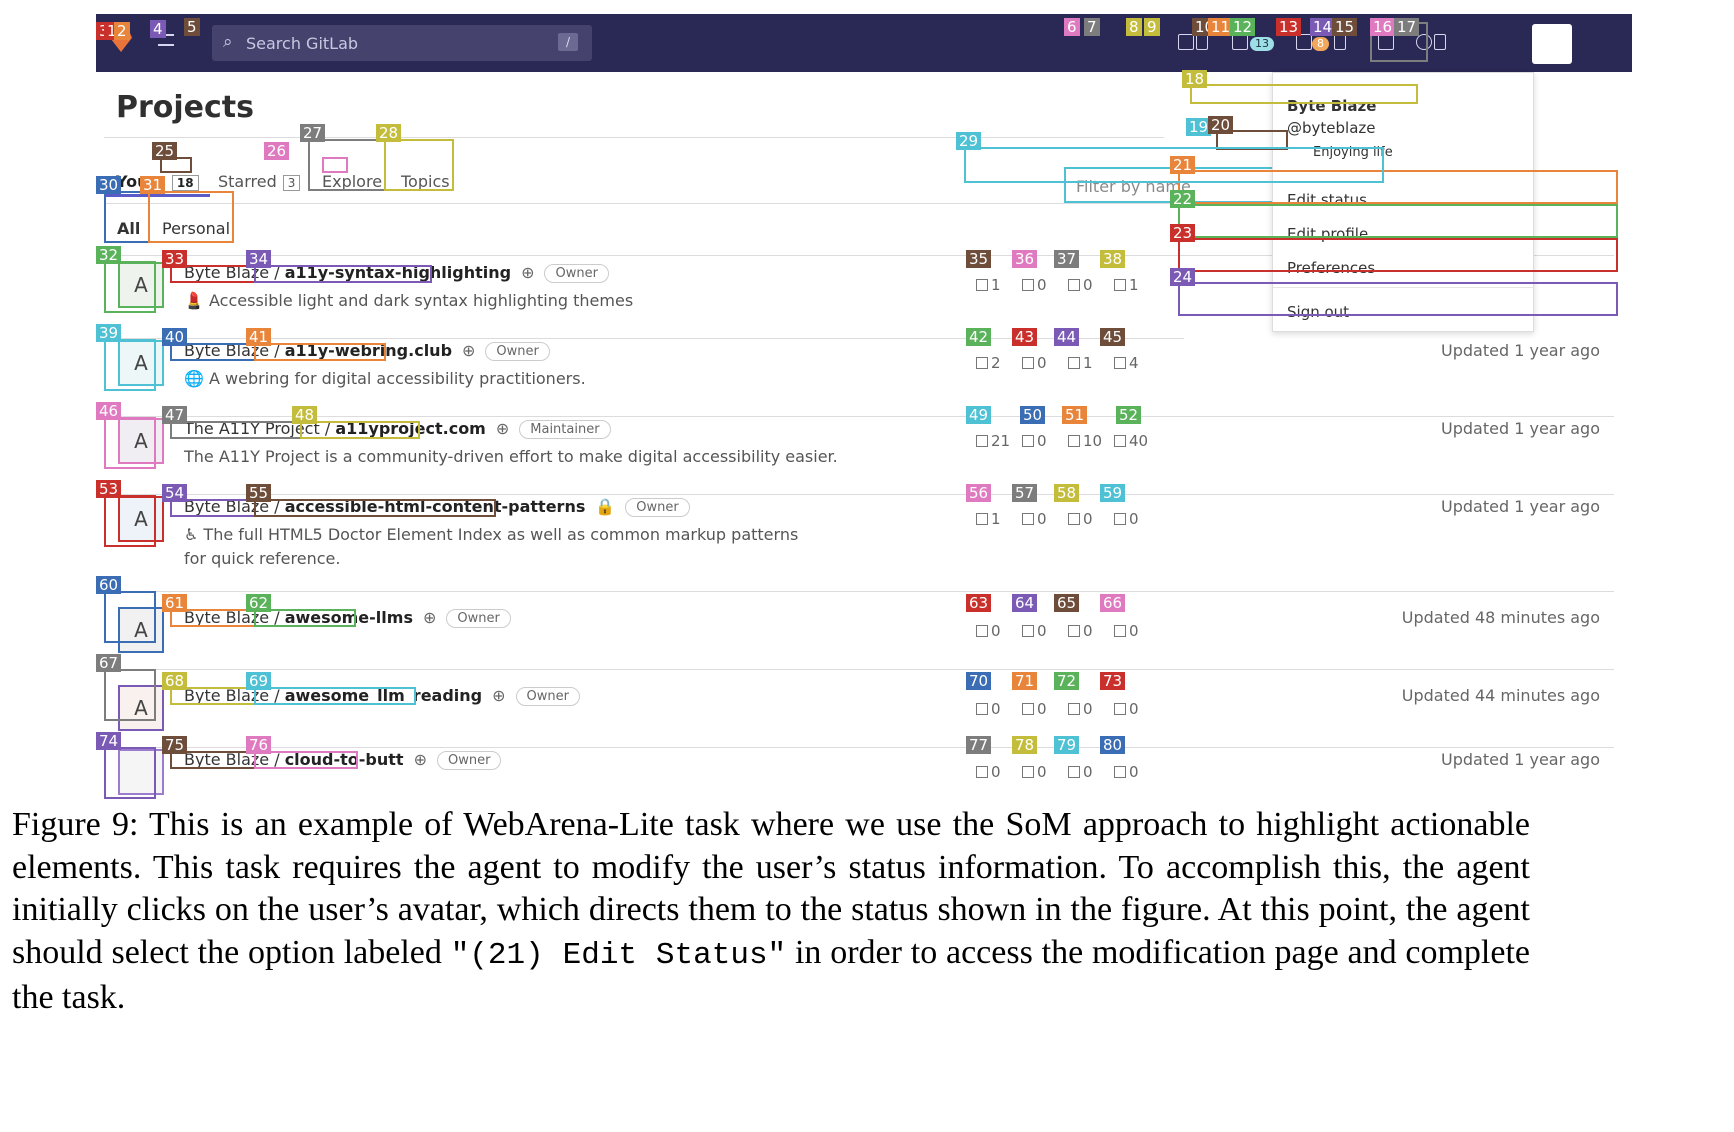 The width and height of the screenshot is (1734, 1132). I want to click on som-label: 47, so click(175, 415).